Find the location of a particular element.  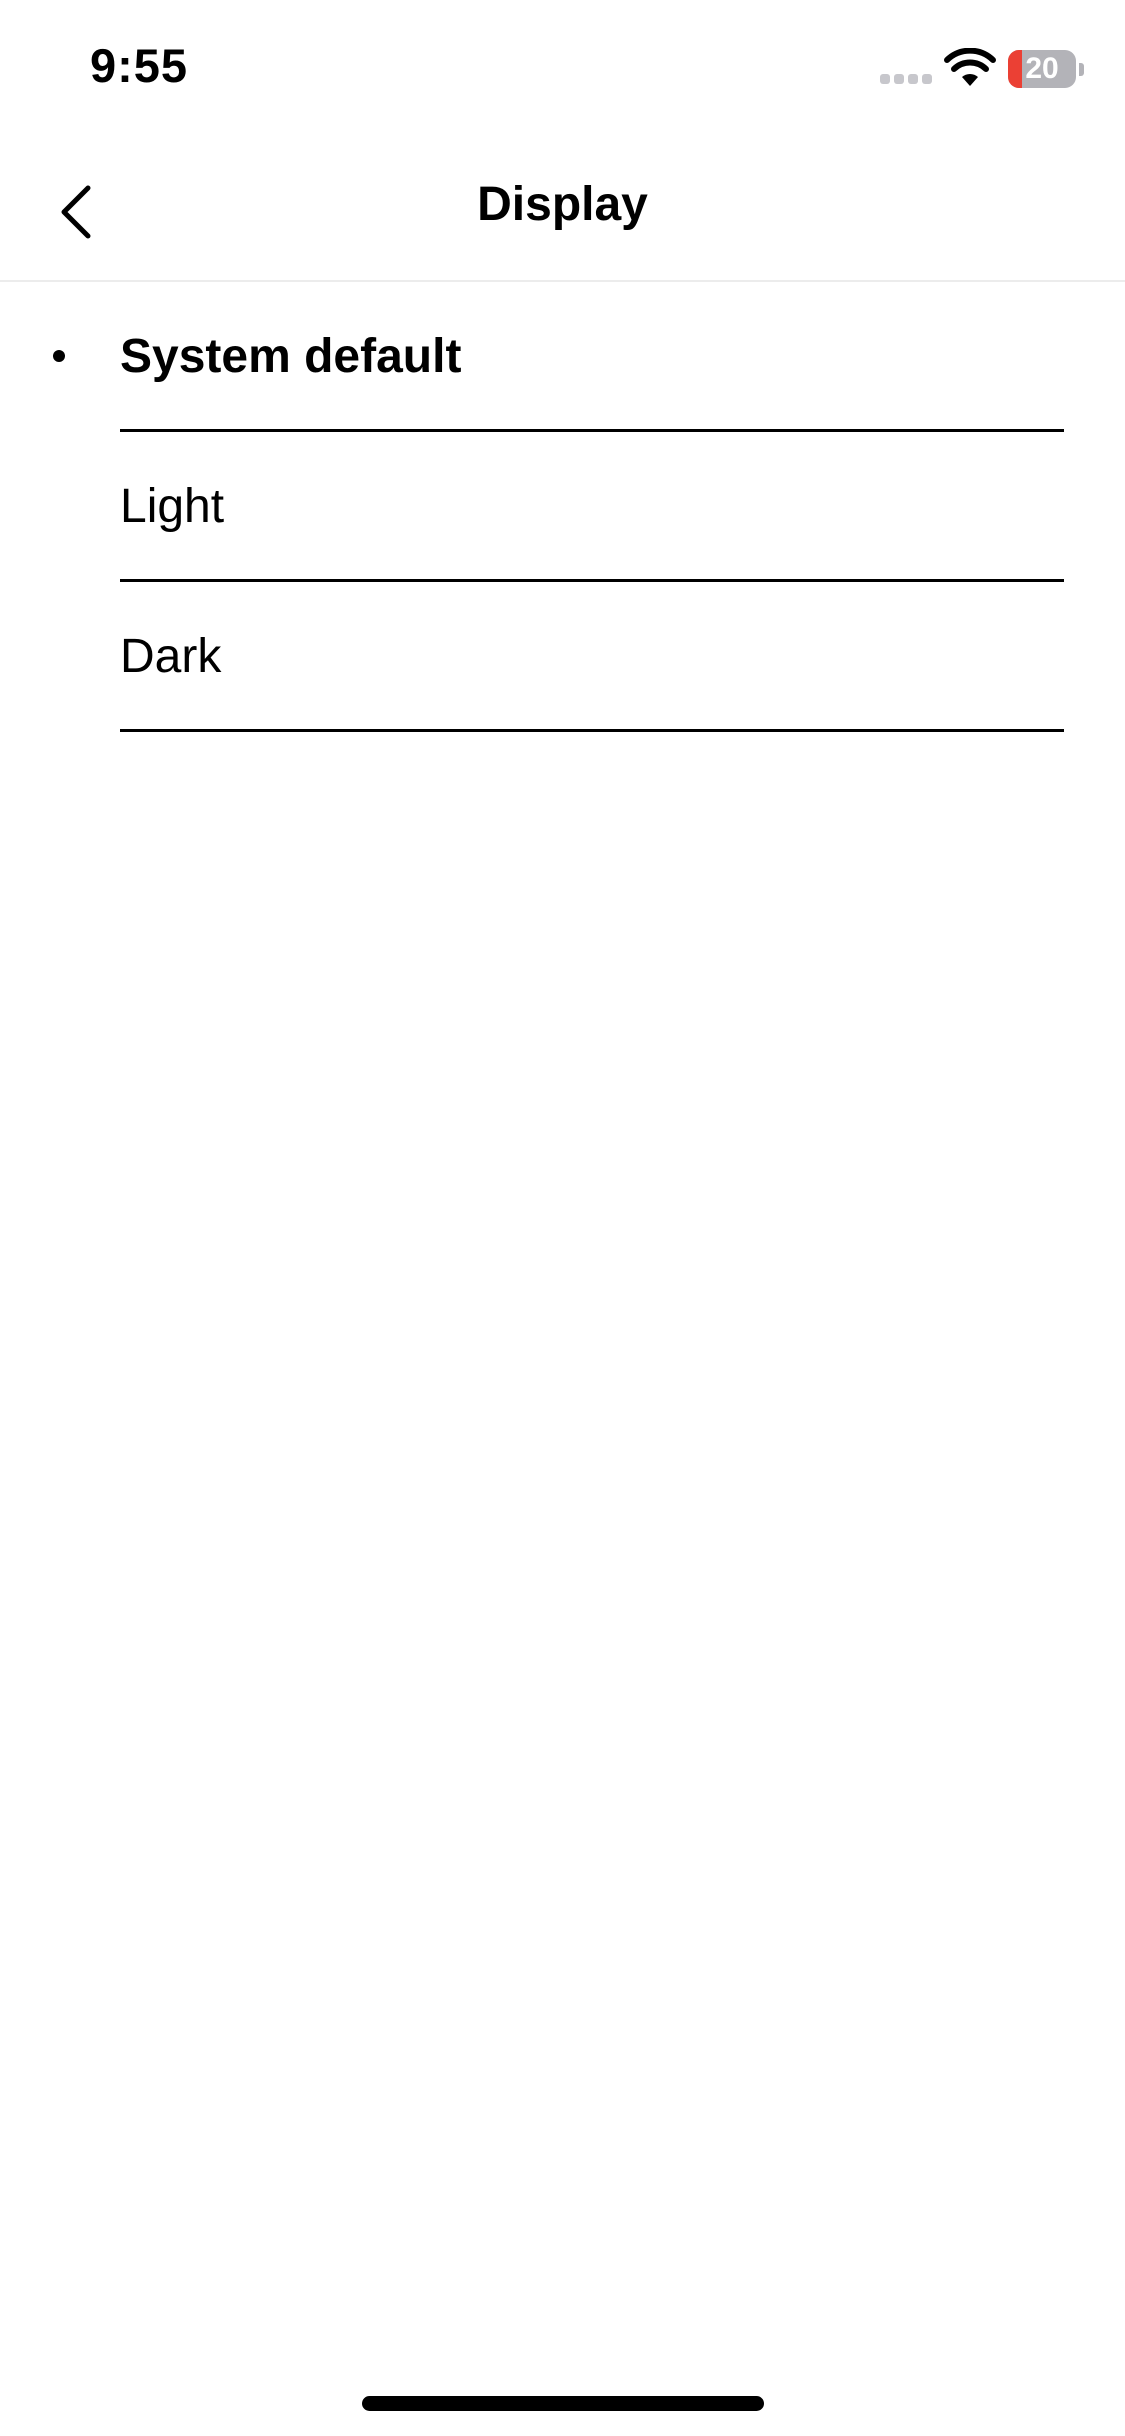

back-button is located at coordinates (80, 210).